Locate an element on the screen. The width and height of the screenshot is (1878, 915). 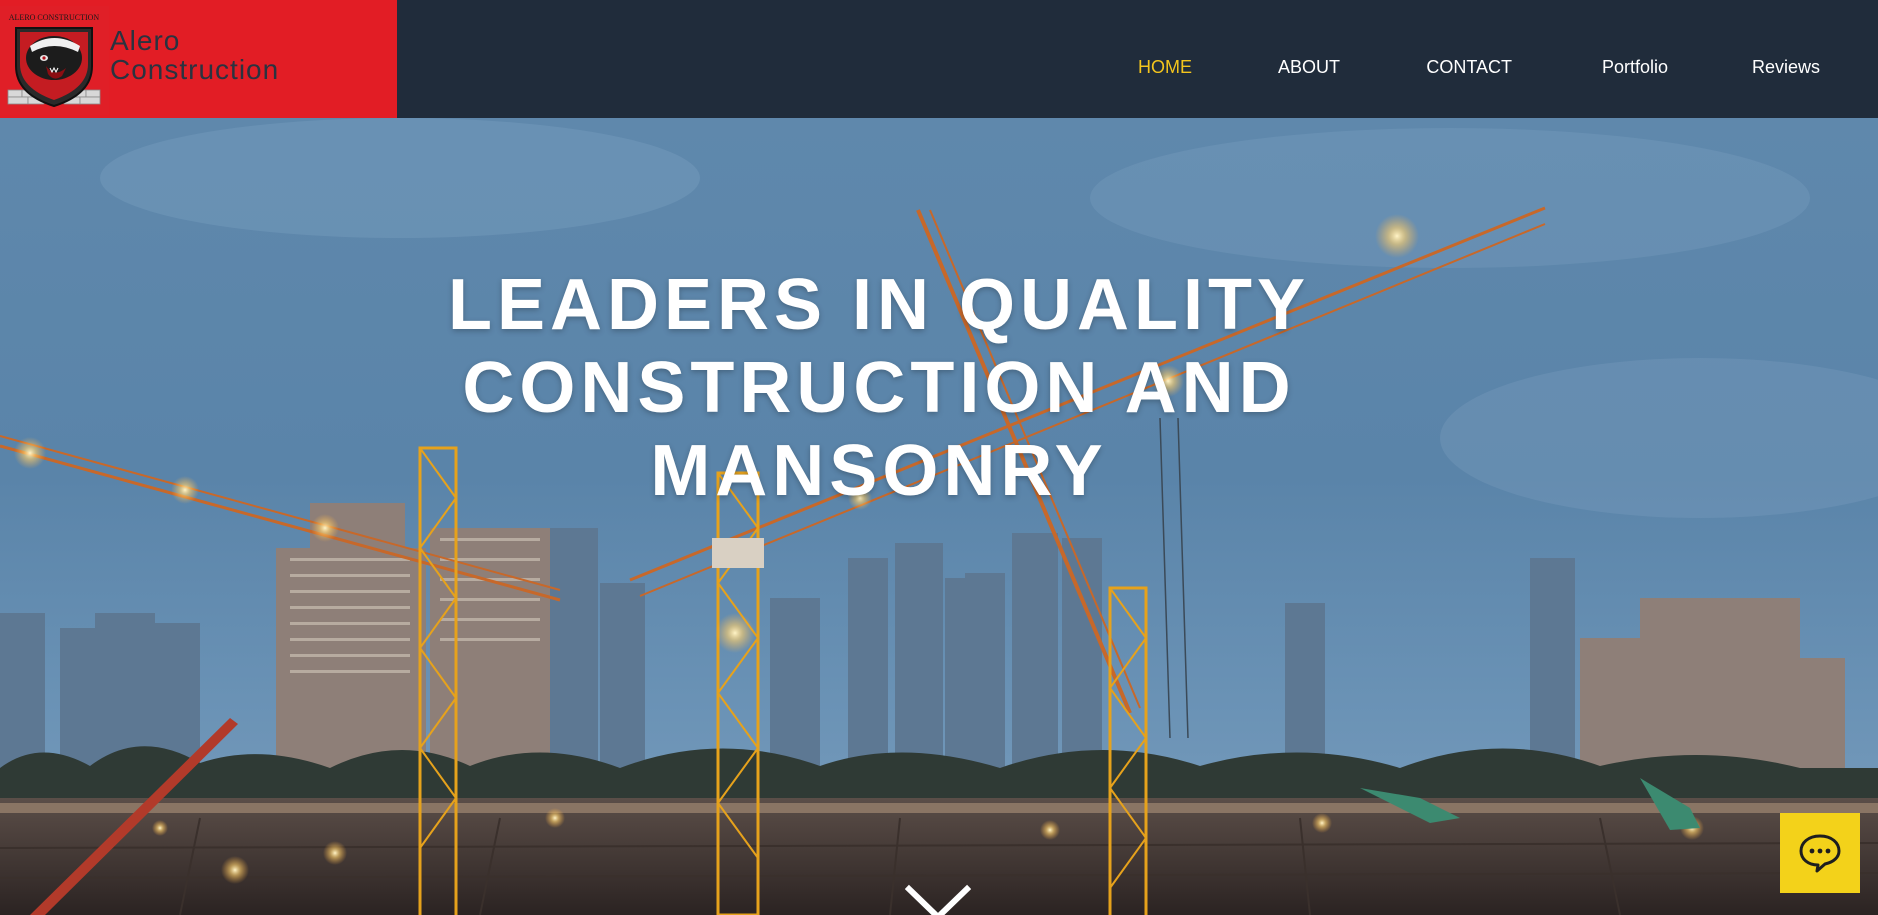
brand-block: ALERO CONSTRUCTION Alero Construction is located at coordinates (198, 59).